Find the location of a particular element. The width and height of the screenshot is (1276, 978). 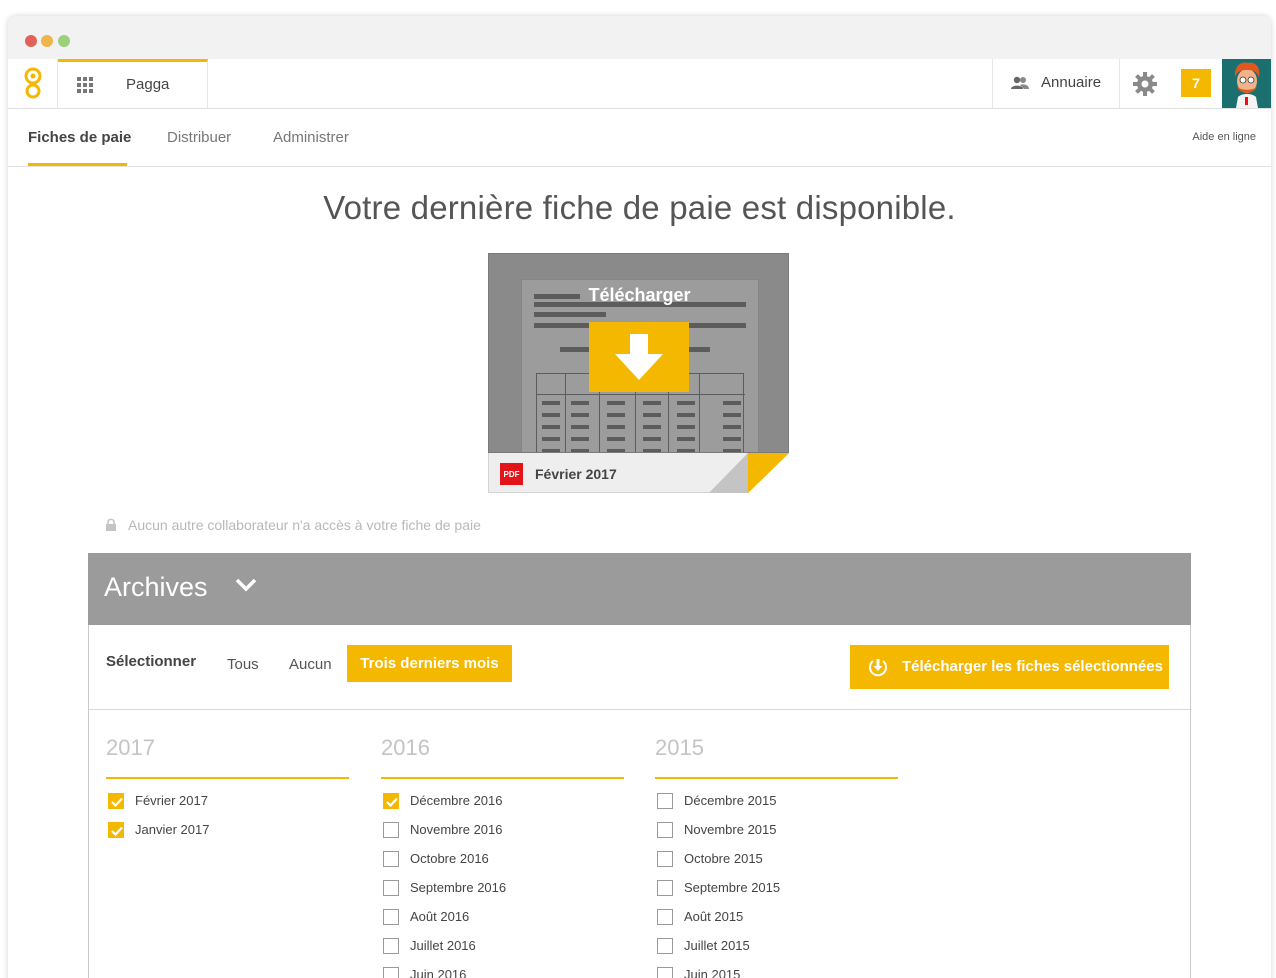

page-fold-corner-icon is located at coordinates (749, 473).